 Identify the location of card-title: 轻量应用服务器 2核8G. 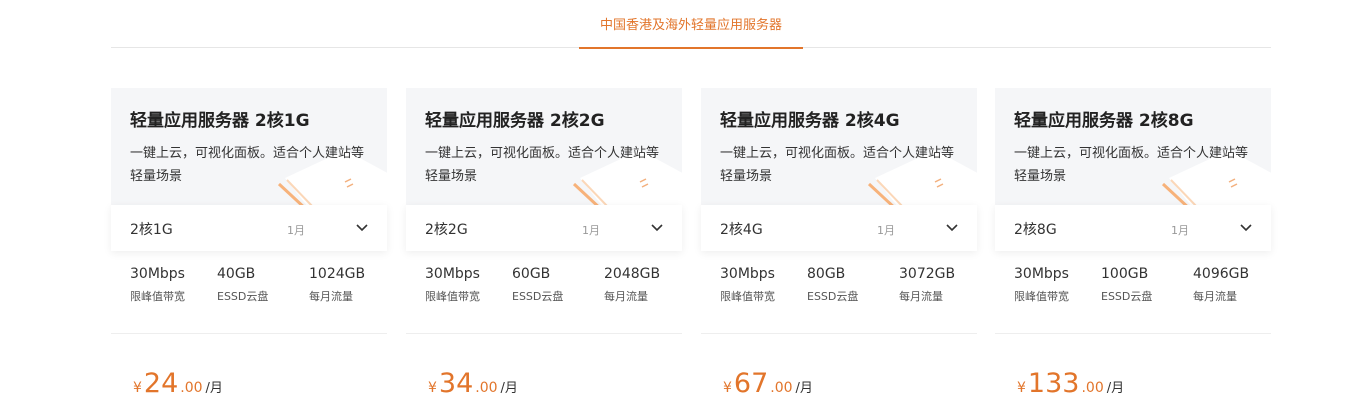
(1104, 121).